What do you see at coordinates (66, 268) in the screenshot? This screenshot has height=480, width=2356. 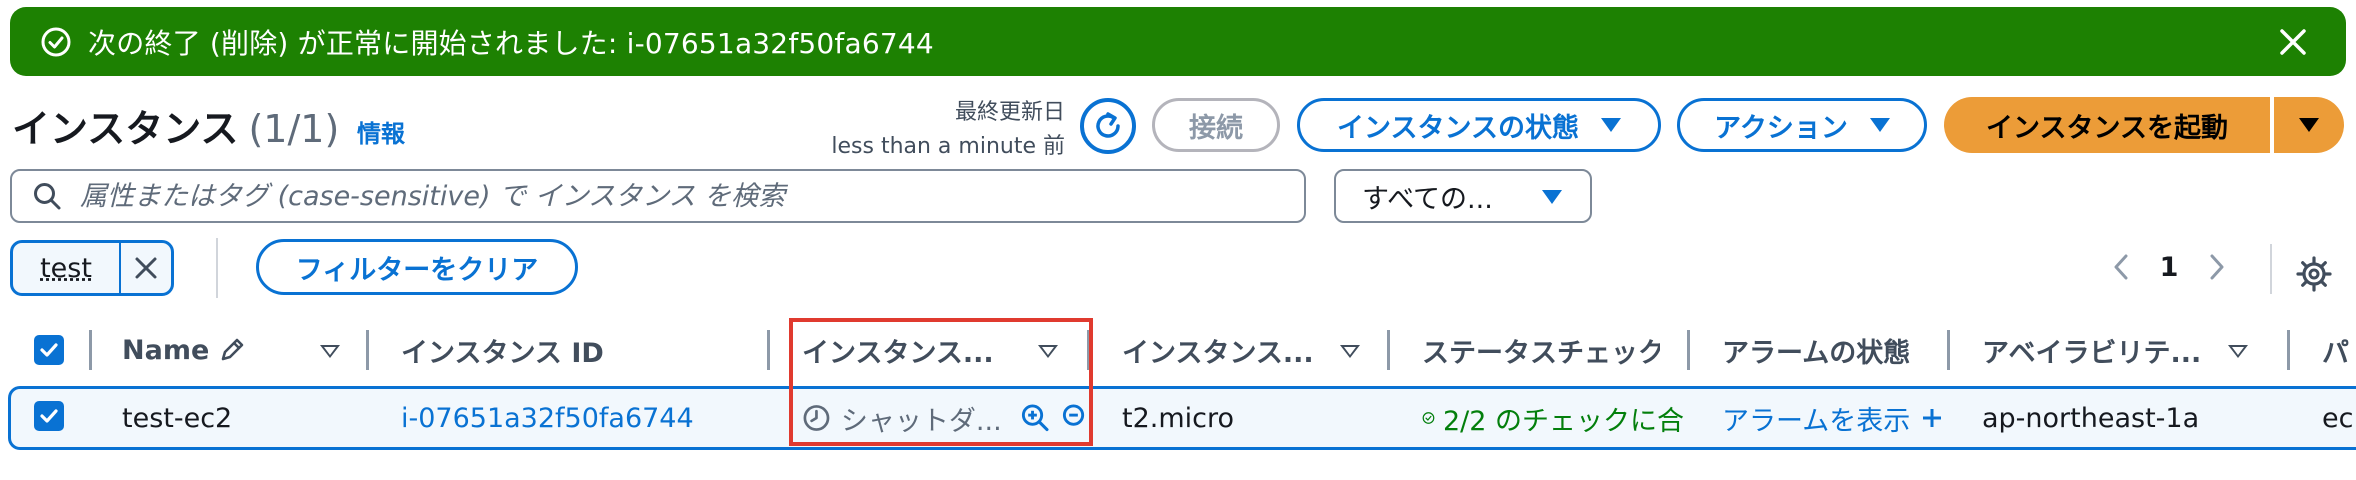 I see `filter-token-label: test` at bounding box center [66, 268].